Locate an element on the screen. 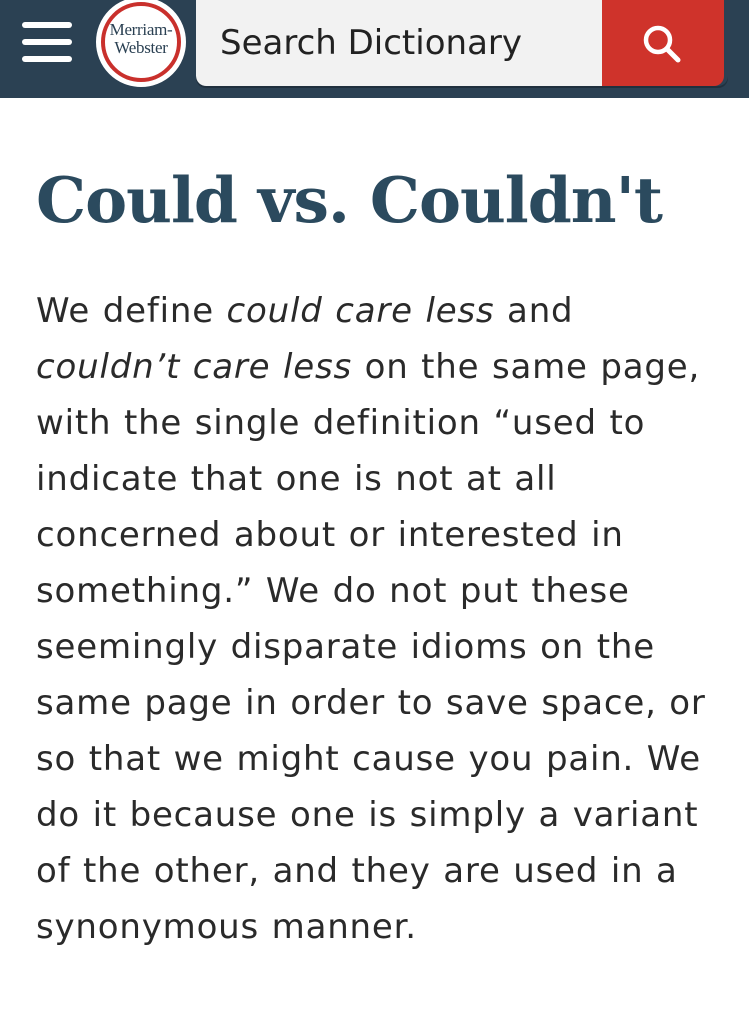 This screenshot has width=749, height=1013. search-icon is located at coordinates (662, 44).